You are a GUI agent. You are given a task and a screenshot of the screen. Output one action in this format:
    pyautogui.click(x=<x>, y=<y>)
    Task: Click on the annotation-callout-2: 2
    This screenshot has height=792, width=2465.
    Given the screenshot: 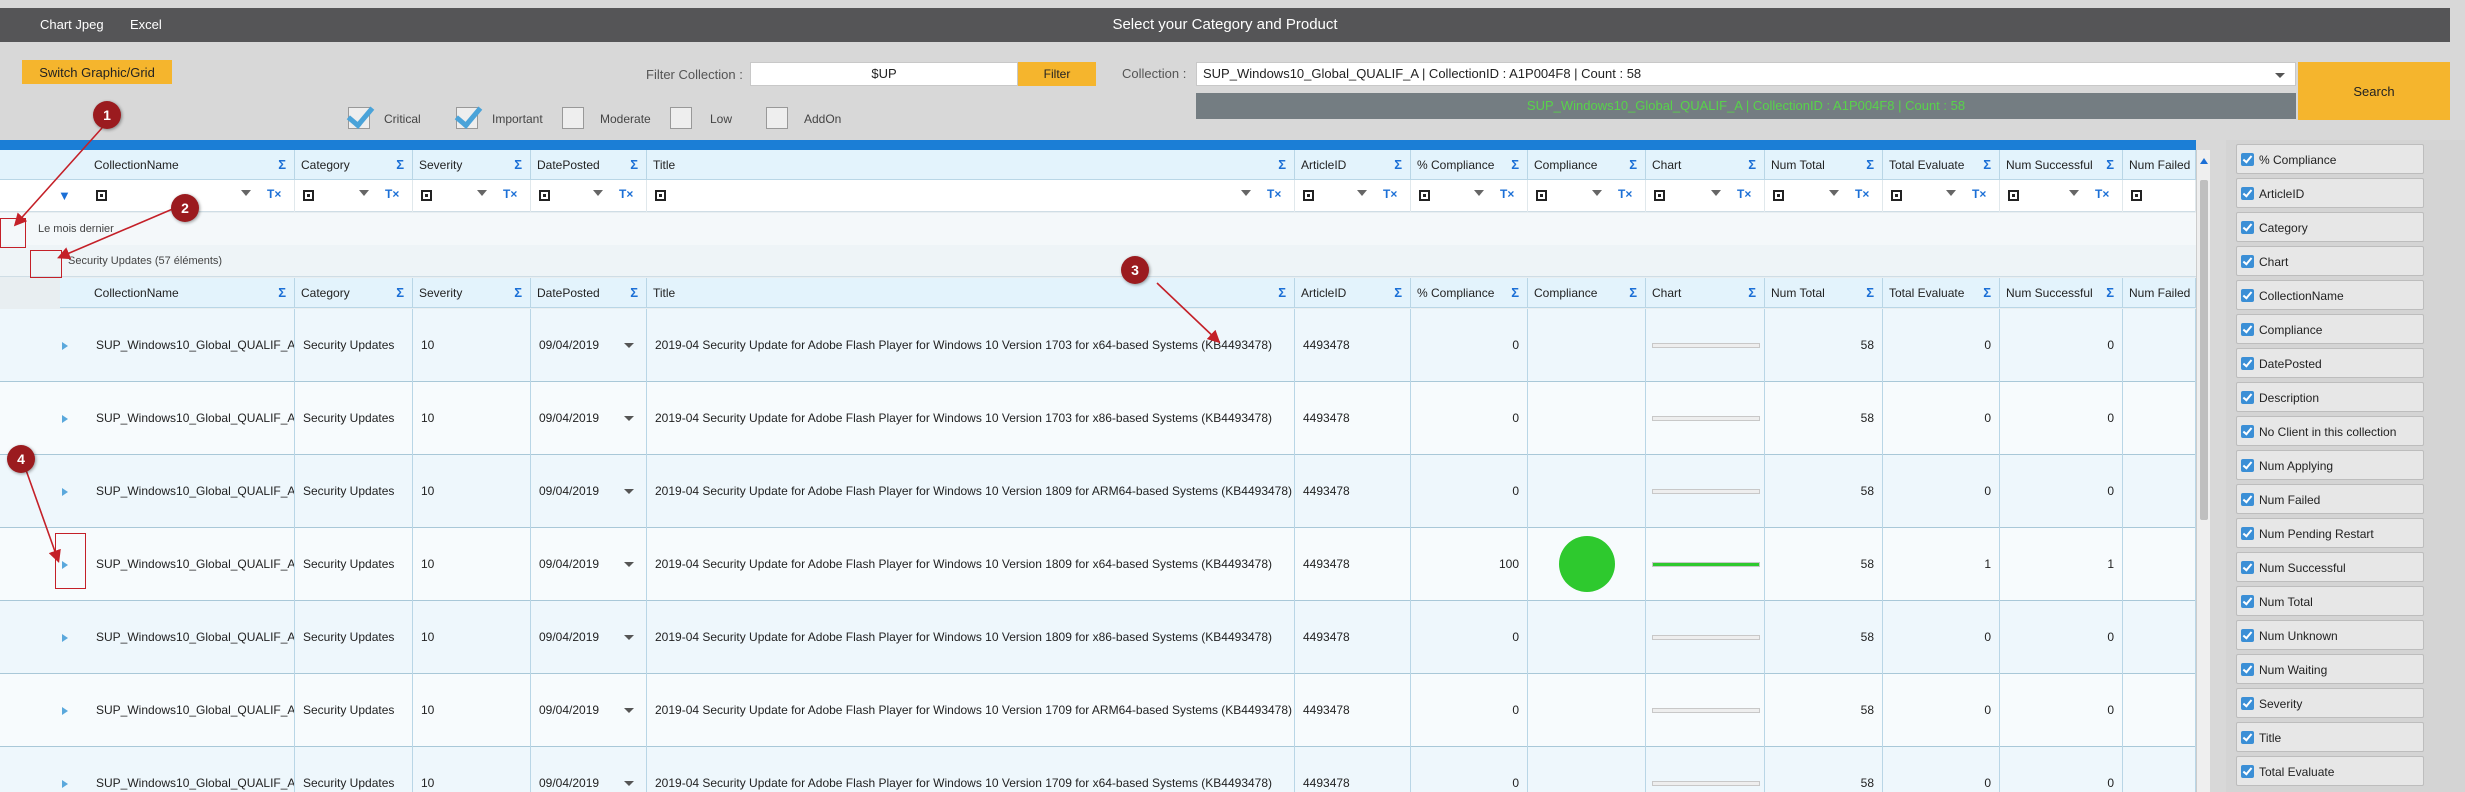 What is the action you would take?
    pyautogui.click(x=185, y=208)
    